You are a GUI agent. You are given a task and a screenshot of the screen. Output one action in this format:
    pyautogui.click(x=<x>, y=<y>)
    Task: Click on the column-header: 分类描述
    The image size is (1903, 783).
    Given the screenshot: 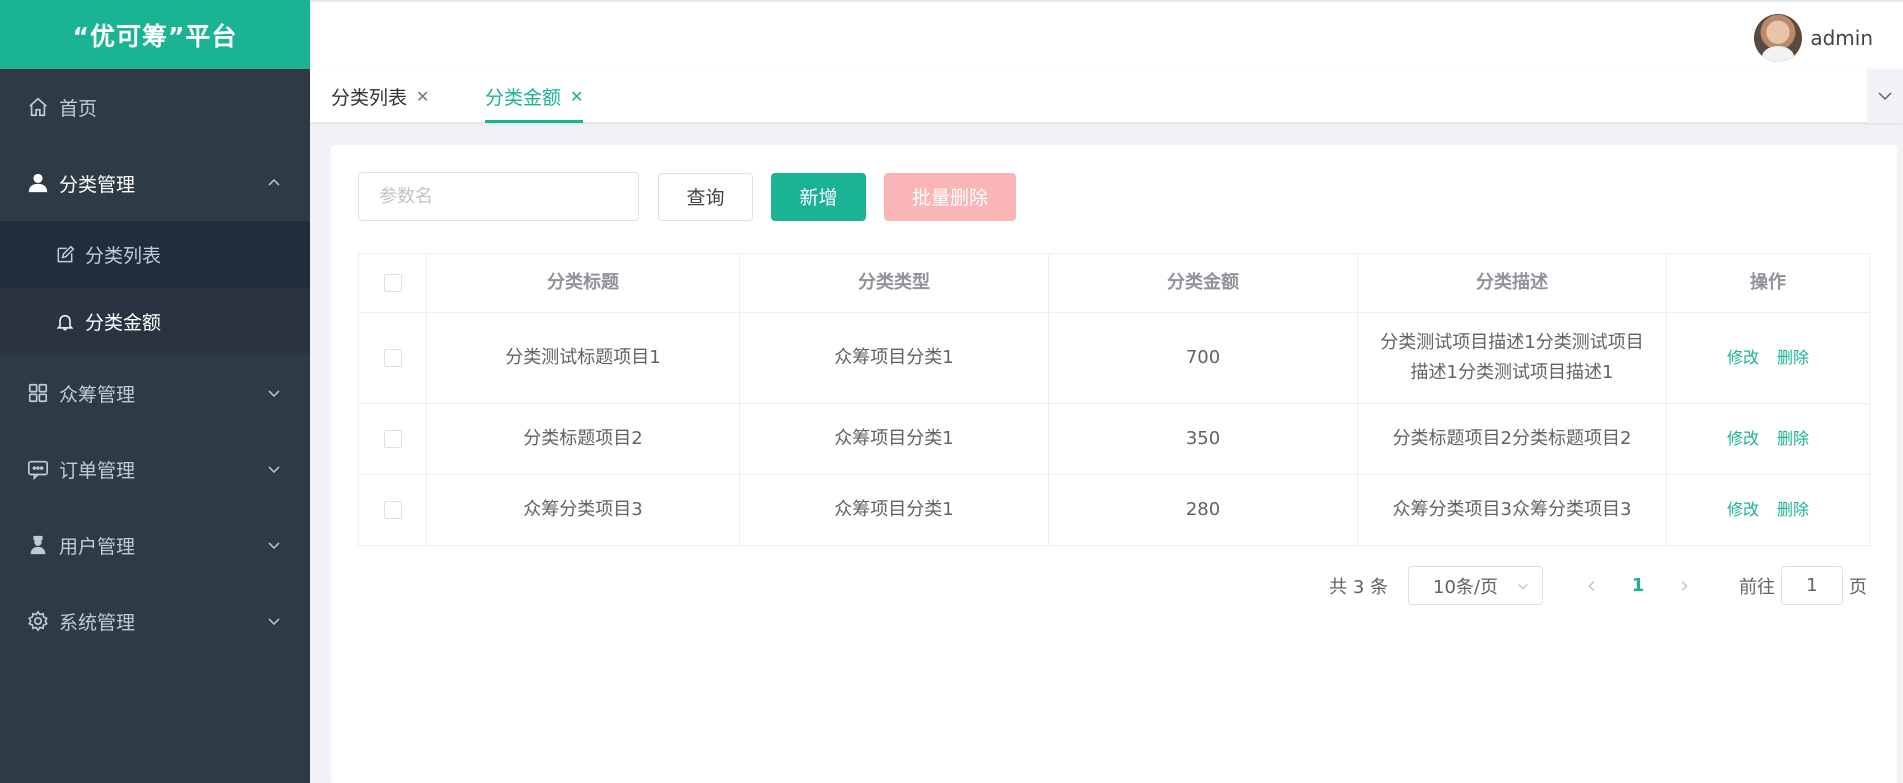 What is the action you would take?
    pyautogui.click(x=1512, y=283)
    